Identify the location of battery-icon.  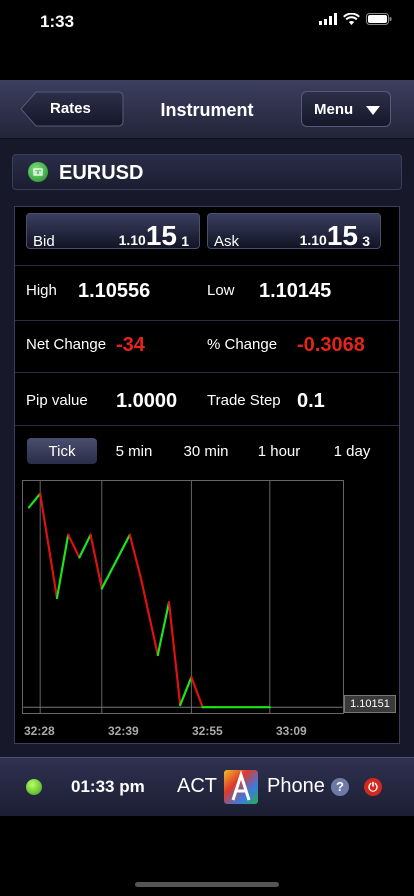
(379, 19).